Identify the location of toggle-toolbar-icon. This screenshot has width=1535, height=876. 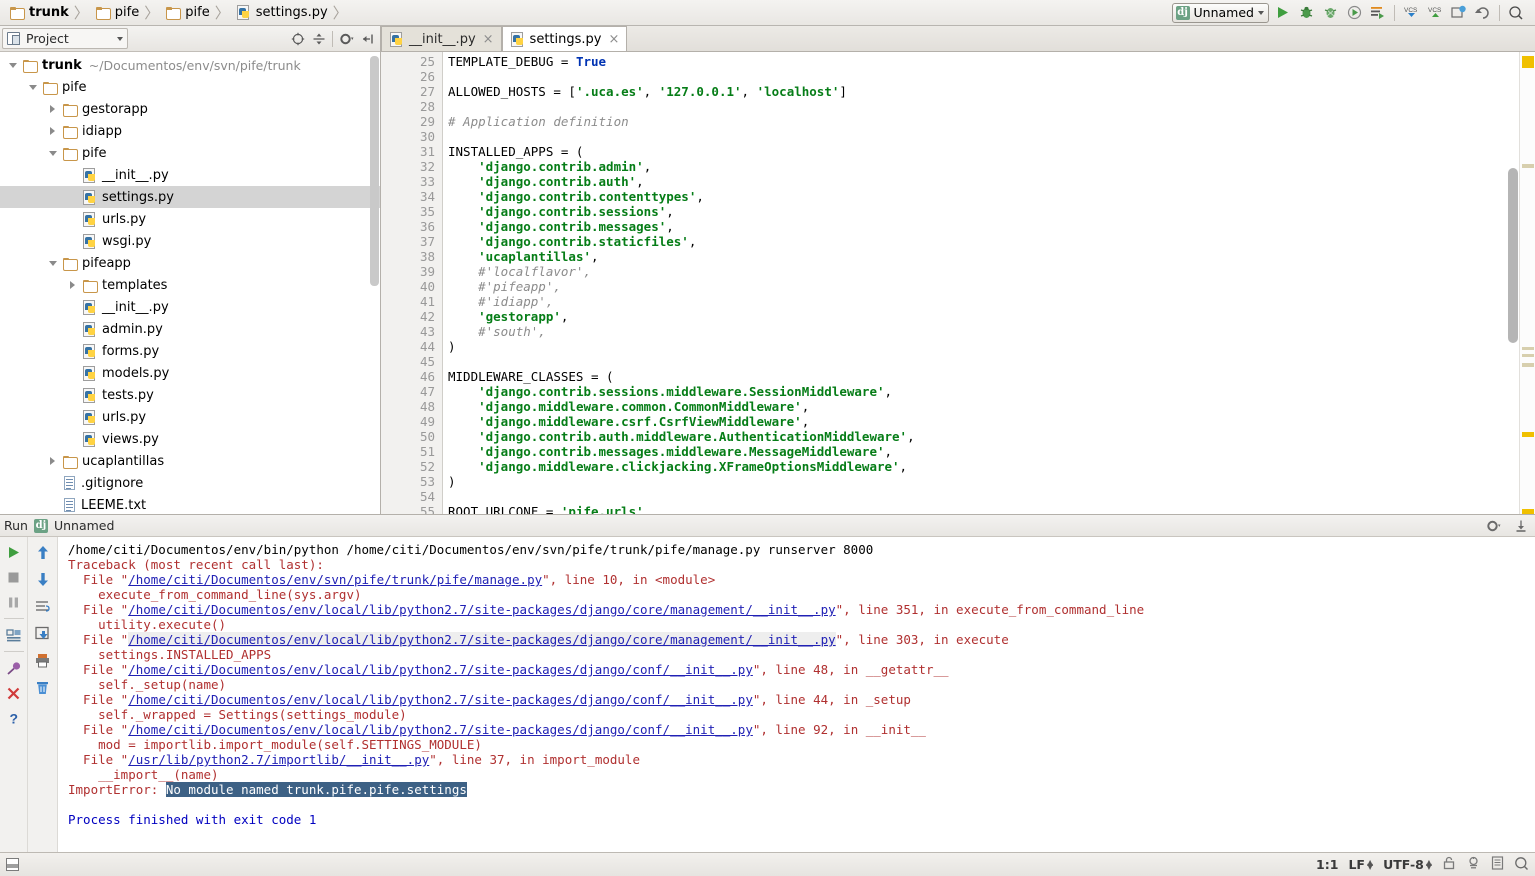
(12, 864).